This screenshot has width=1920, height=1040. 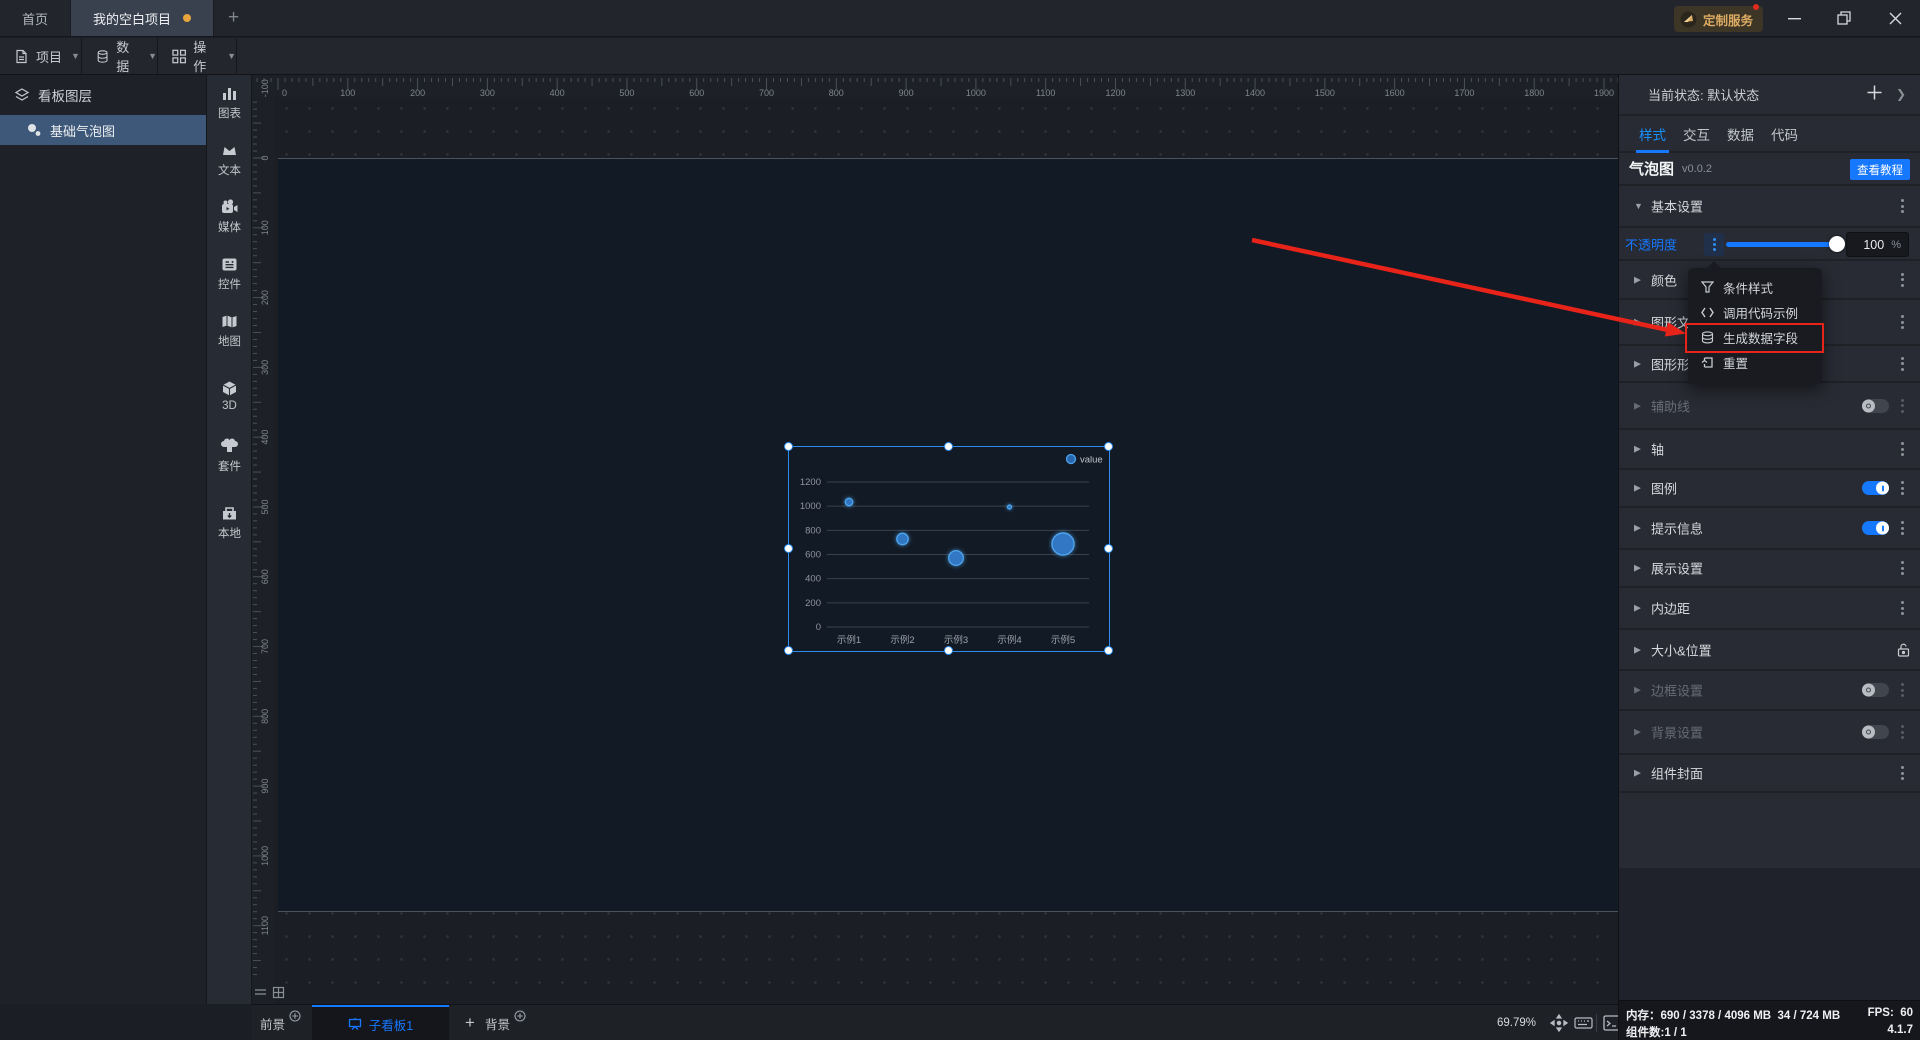 What do you see at coordinates (1769, 406) in the screenshot?
I see `section-aux-line: ▶ 辅助线` at bounding box center [1769, 406].